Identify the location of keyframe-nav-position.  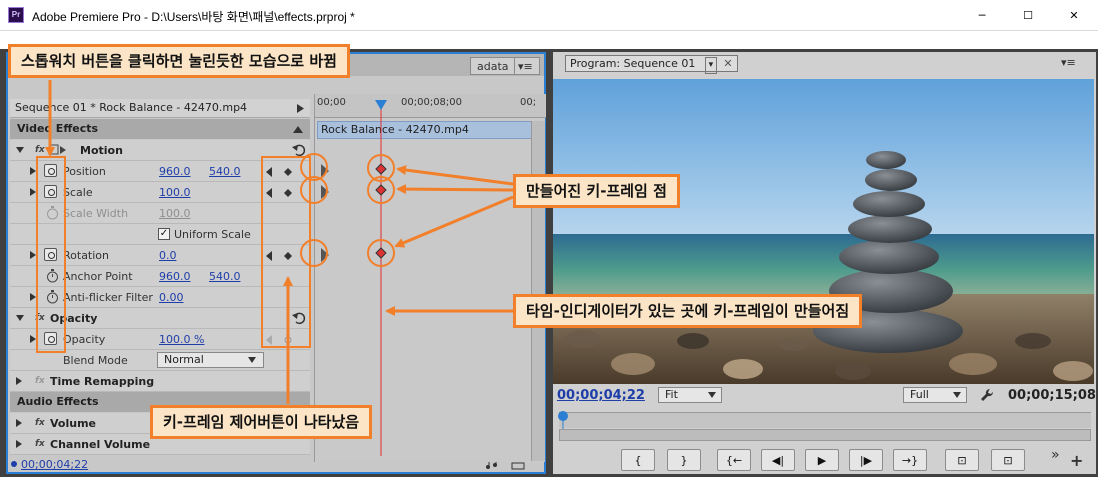
(281, 172).